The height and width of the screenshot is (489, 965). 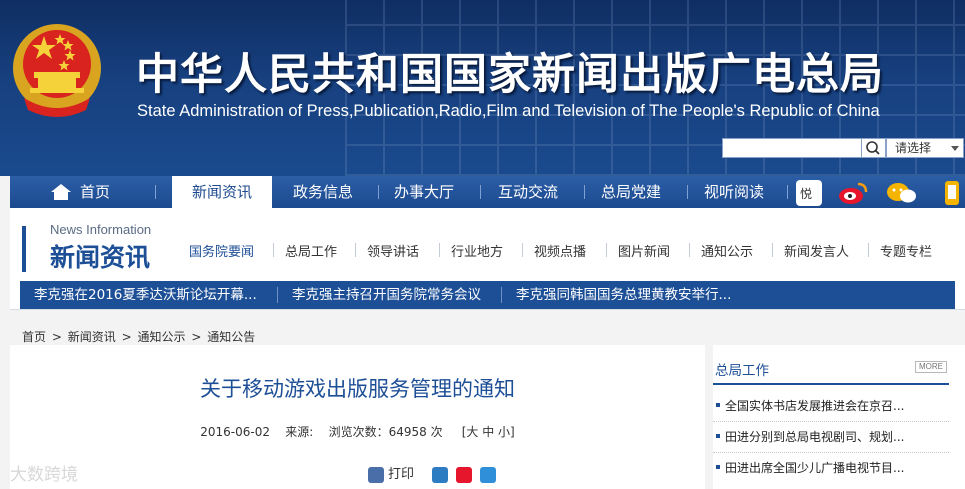 I want to click on select-label: 请选择, so click(x=913, y=148).